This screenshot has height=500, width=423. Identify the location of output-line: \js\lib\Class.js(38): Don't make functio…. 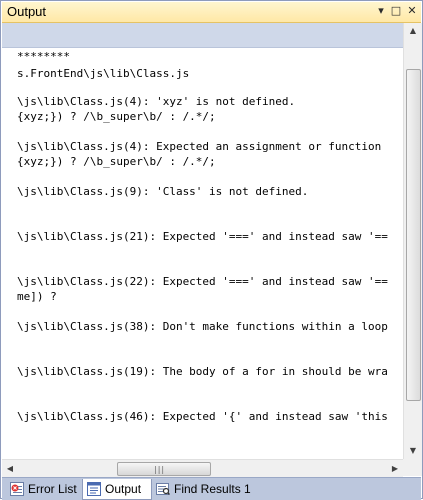
(202, 326).